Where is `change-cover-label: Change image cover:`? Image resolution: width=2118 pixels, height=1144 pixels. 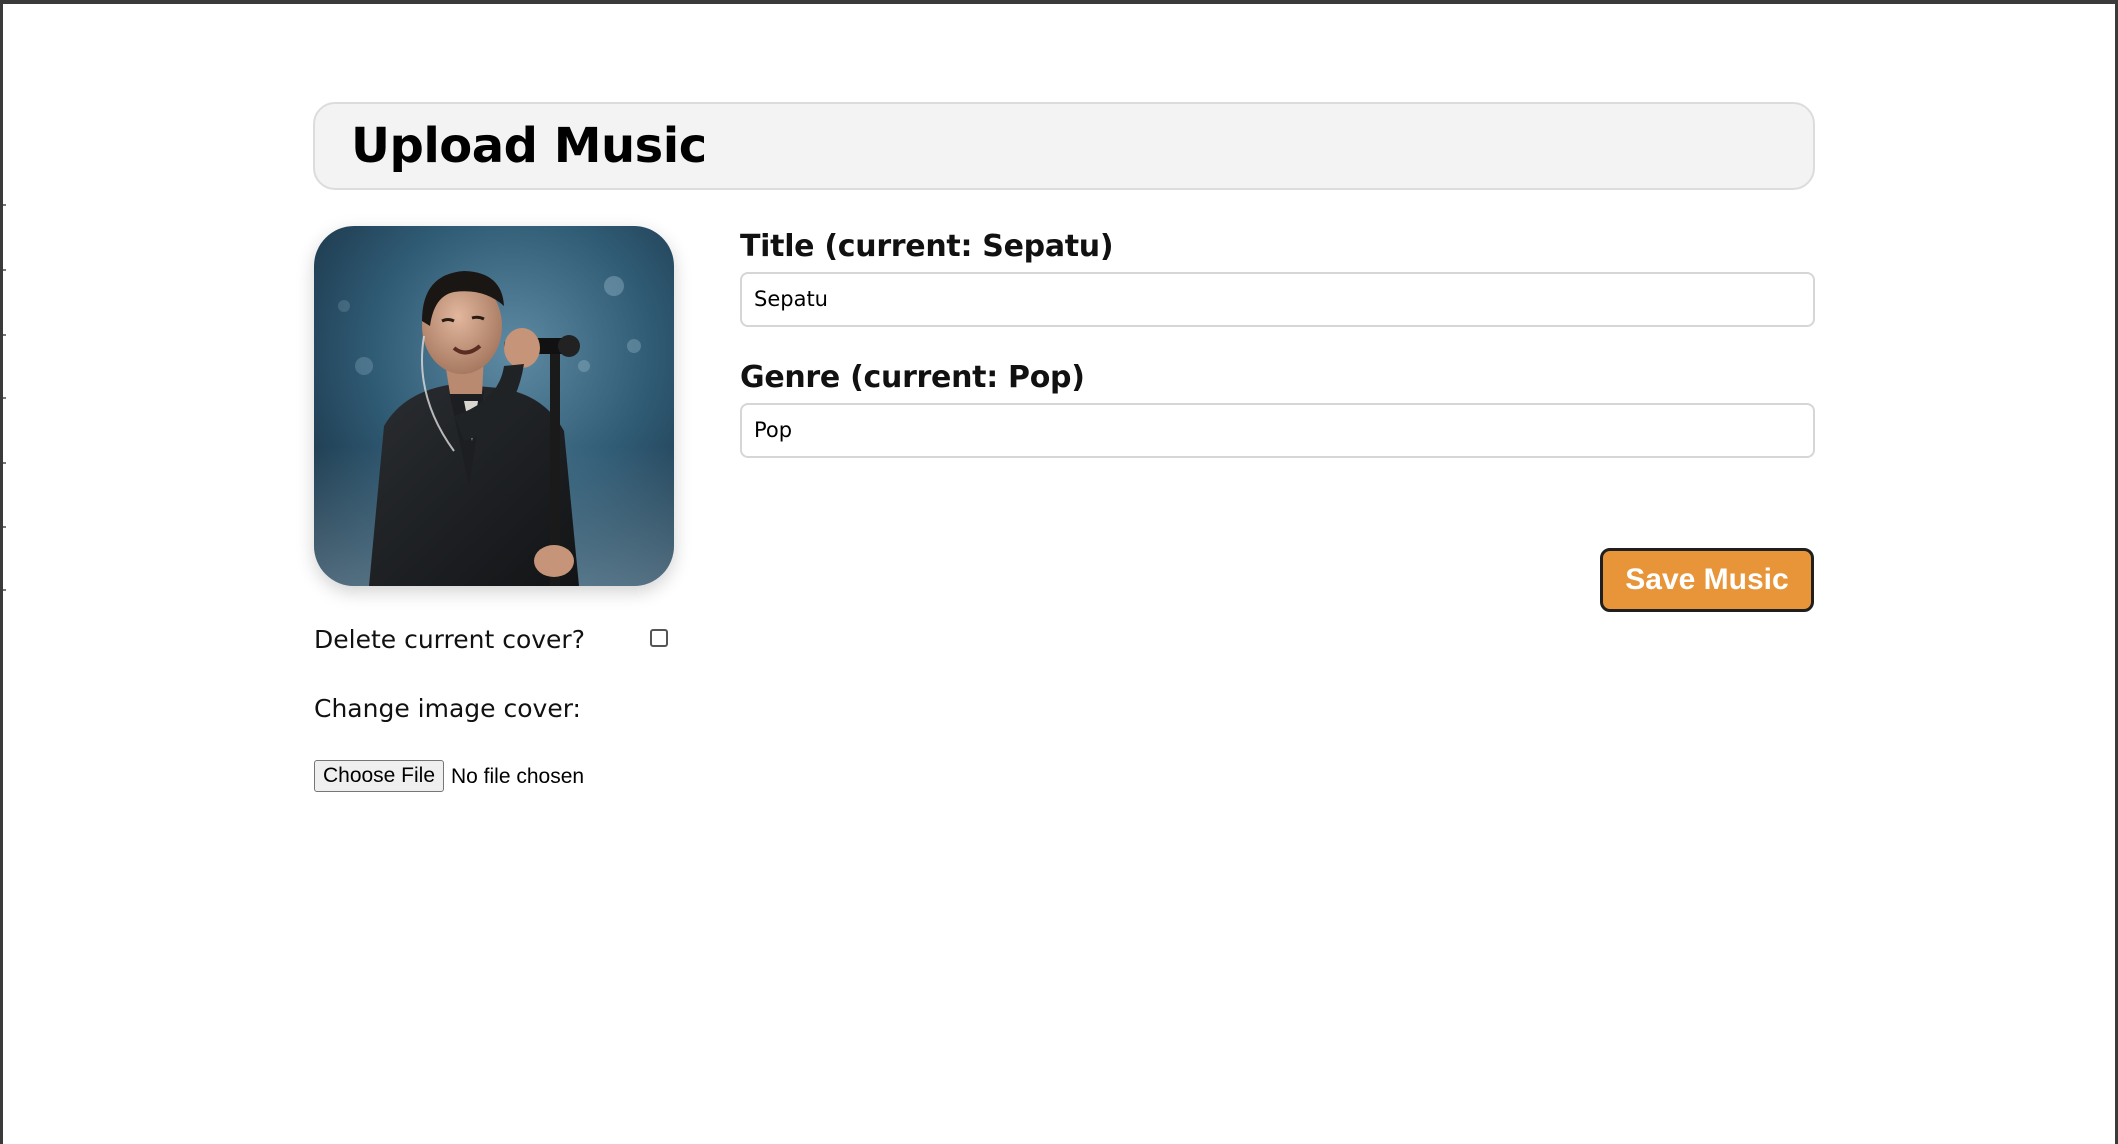
change-cover-label: Change image cover: is located at coordinates (447, 708).